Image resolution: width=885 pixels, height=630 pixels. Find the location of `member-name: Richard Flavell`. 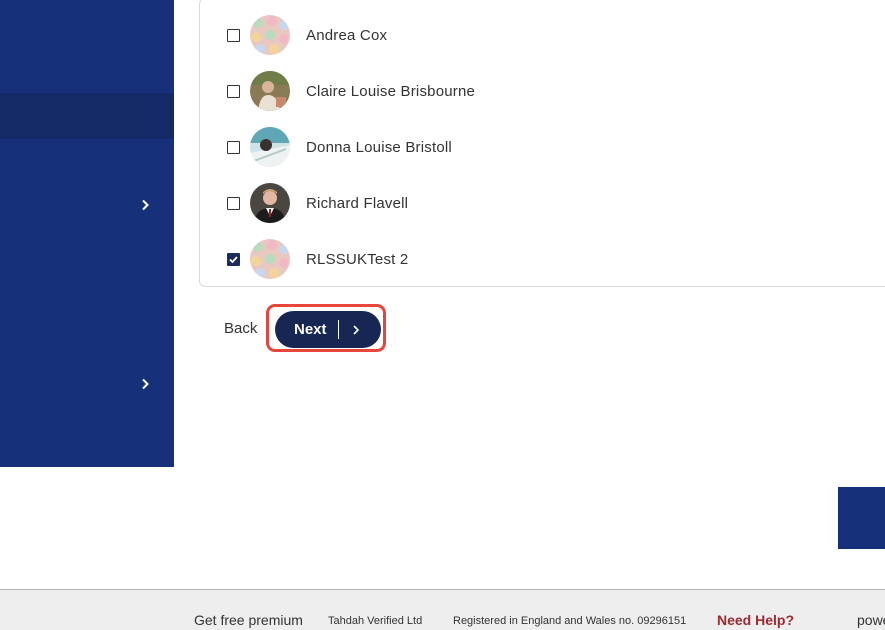

member-name: Richard Flavell is located at coordinates (357, 203).